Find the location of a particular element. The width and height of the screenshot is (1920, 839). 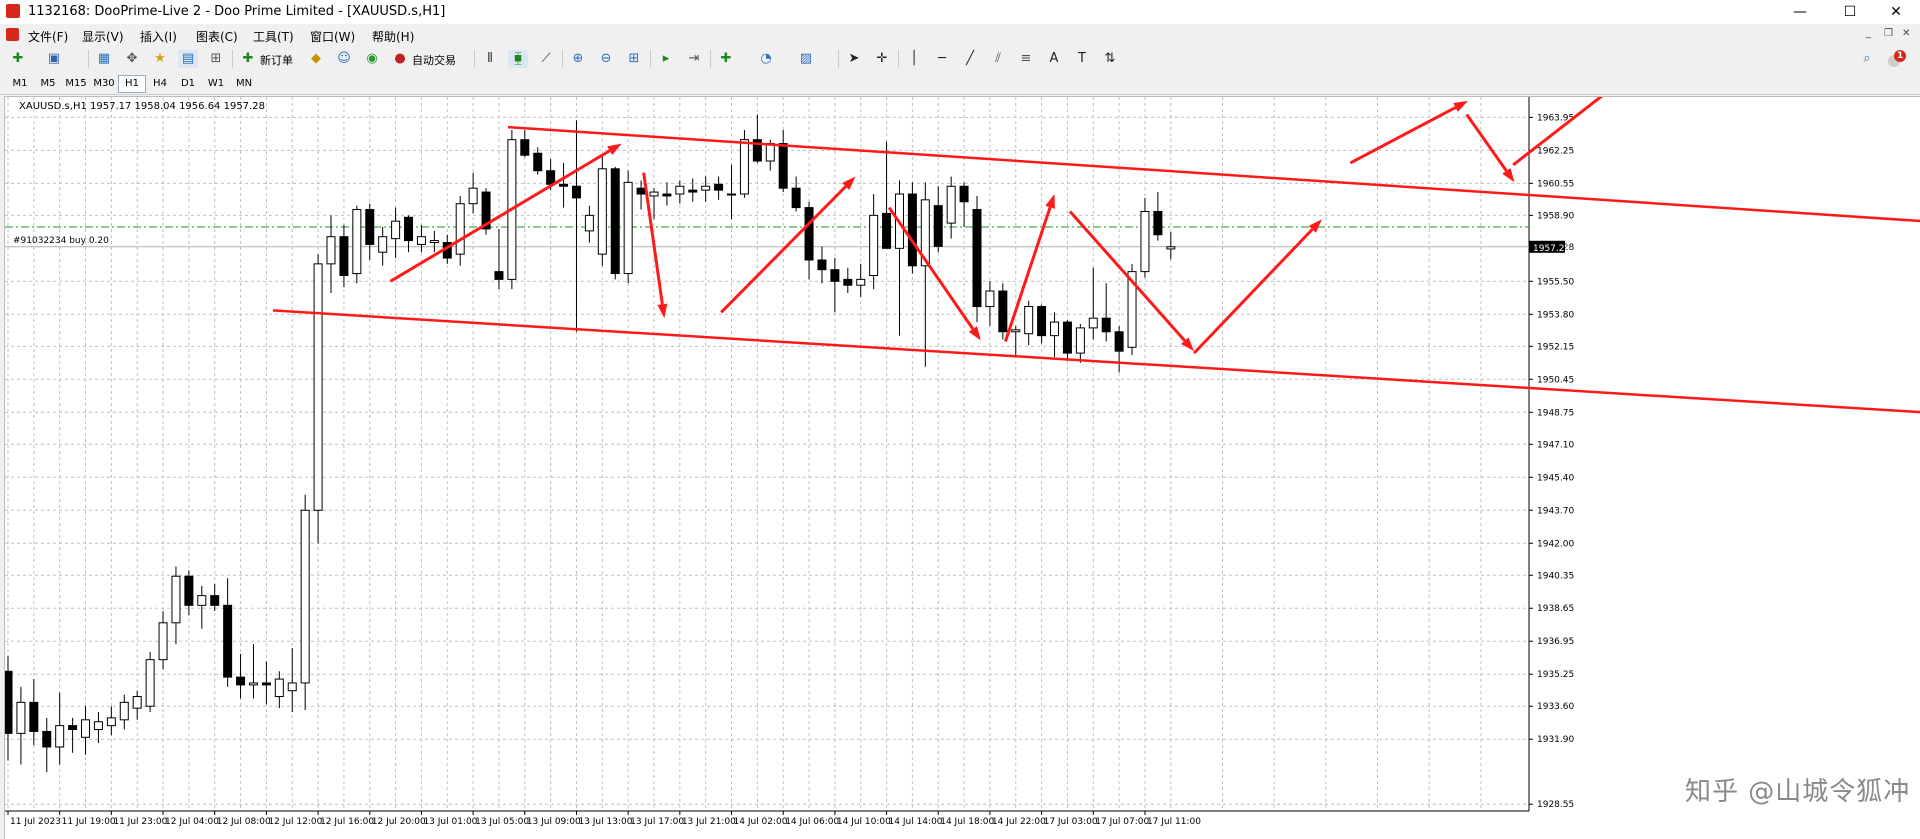

strategy-tester-icon: ⊞ is located at coordinates (216, 59).